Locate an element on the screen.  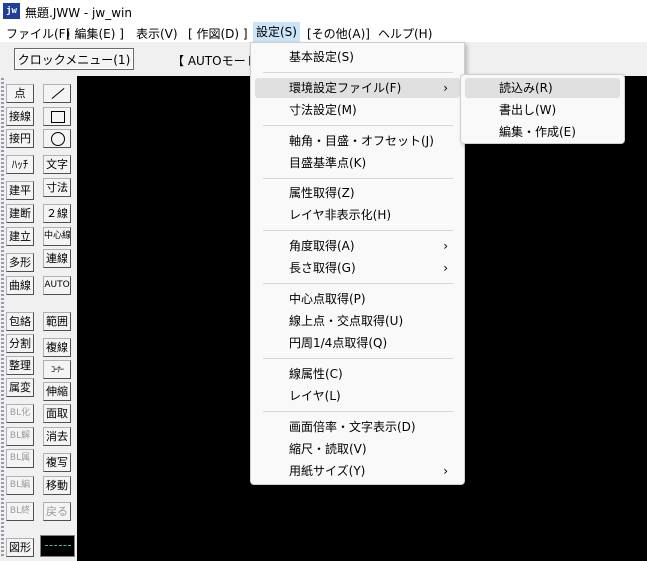
tool-parallel-line: 複線 is located at coordinates (57, 347).